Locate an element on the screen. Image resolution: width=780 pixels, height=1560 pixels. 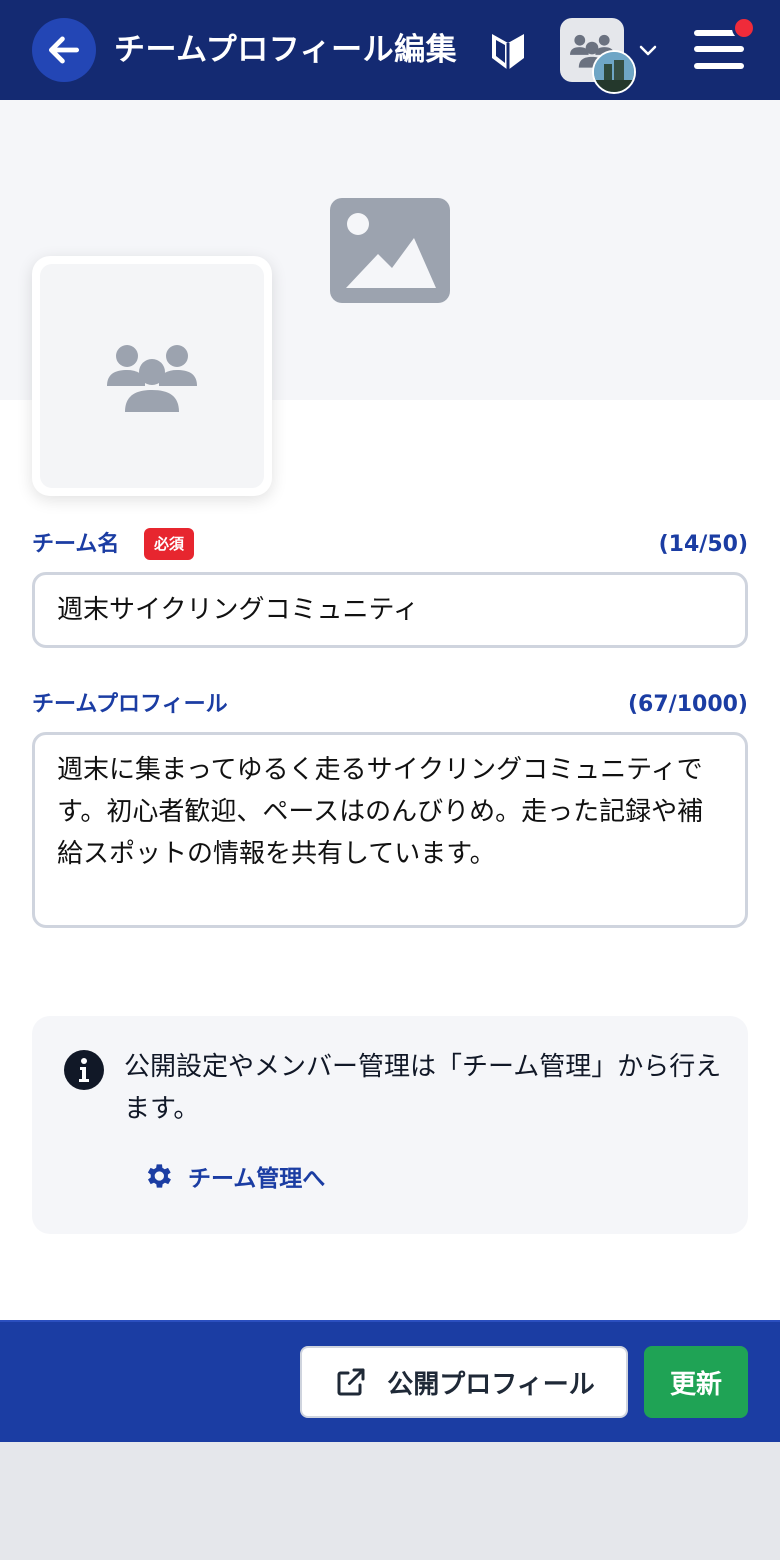
team-image-placeholder is located at coordinates (152, 376).